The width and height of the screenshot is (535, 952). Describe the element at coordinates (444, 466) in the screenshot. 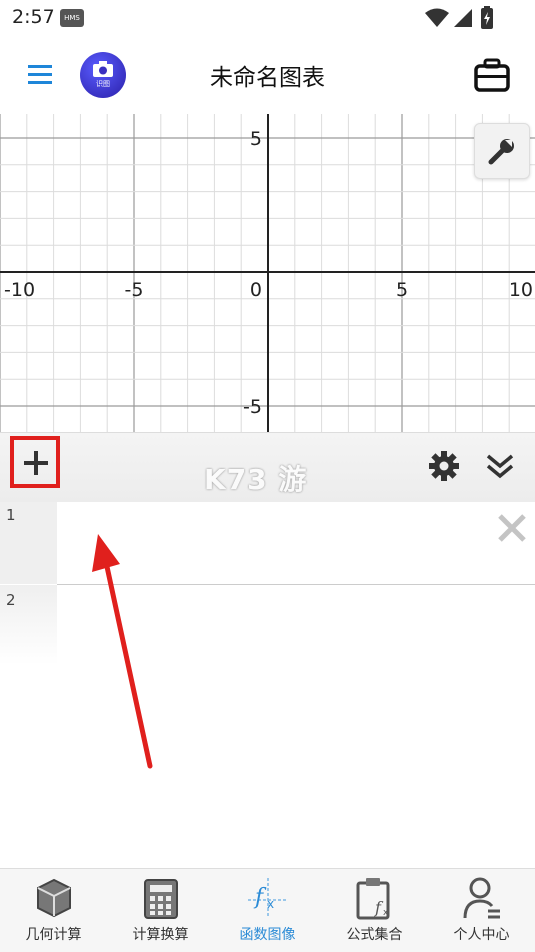

I see `gear-icon` at that location.